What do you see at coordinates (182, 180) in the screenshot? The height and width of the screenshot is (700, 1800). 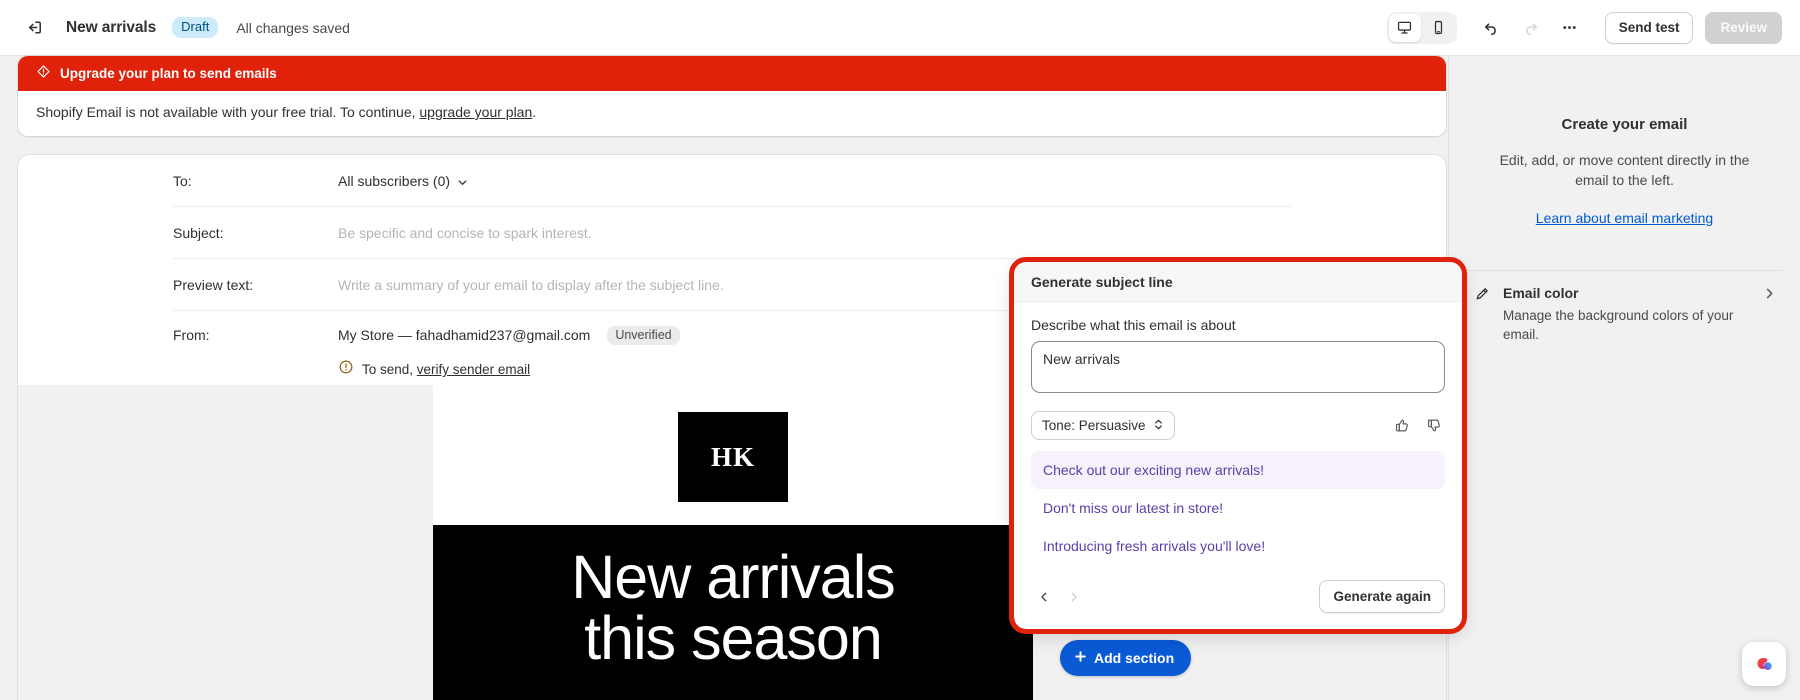 I see `to-label: To:` at bounding box center [182, 180].